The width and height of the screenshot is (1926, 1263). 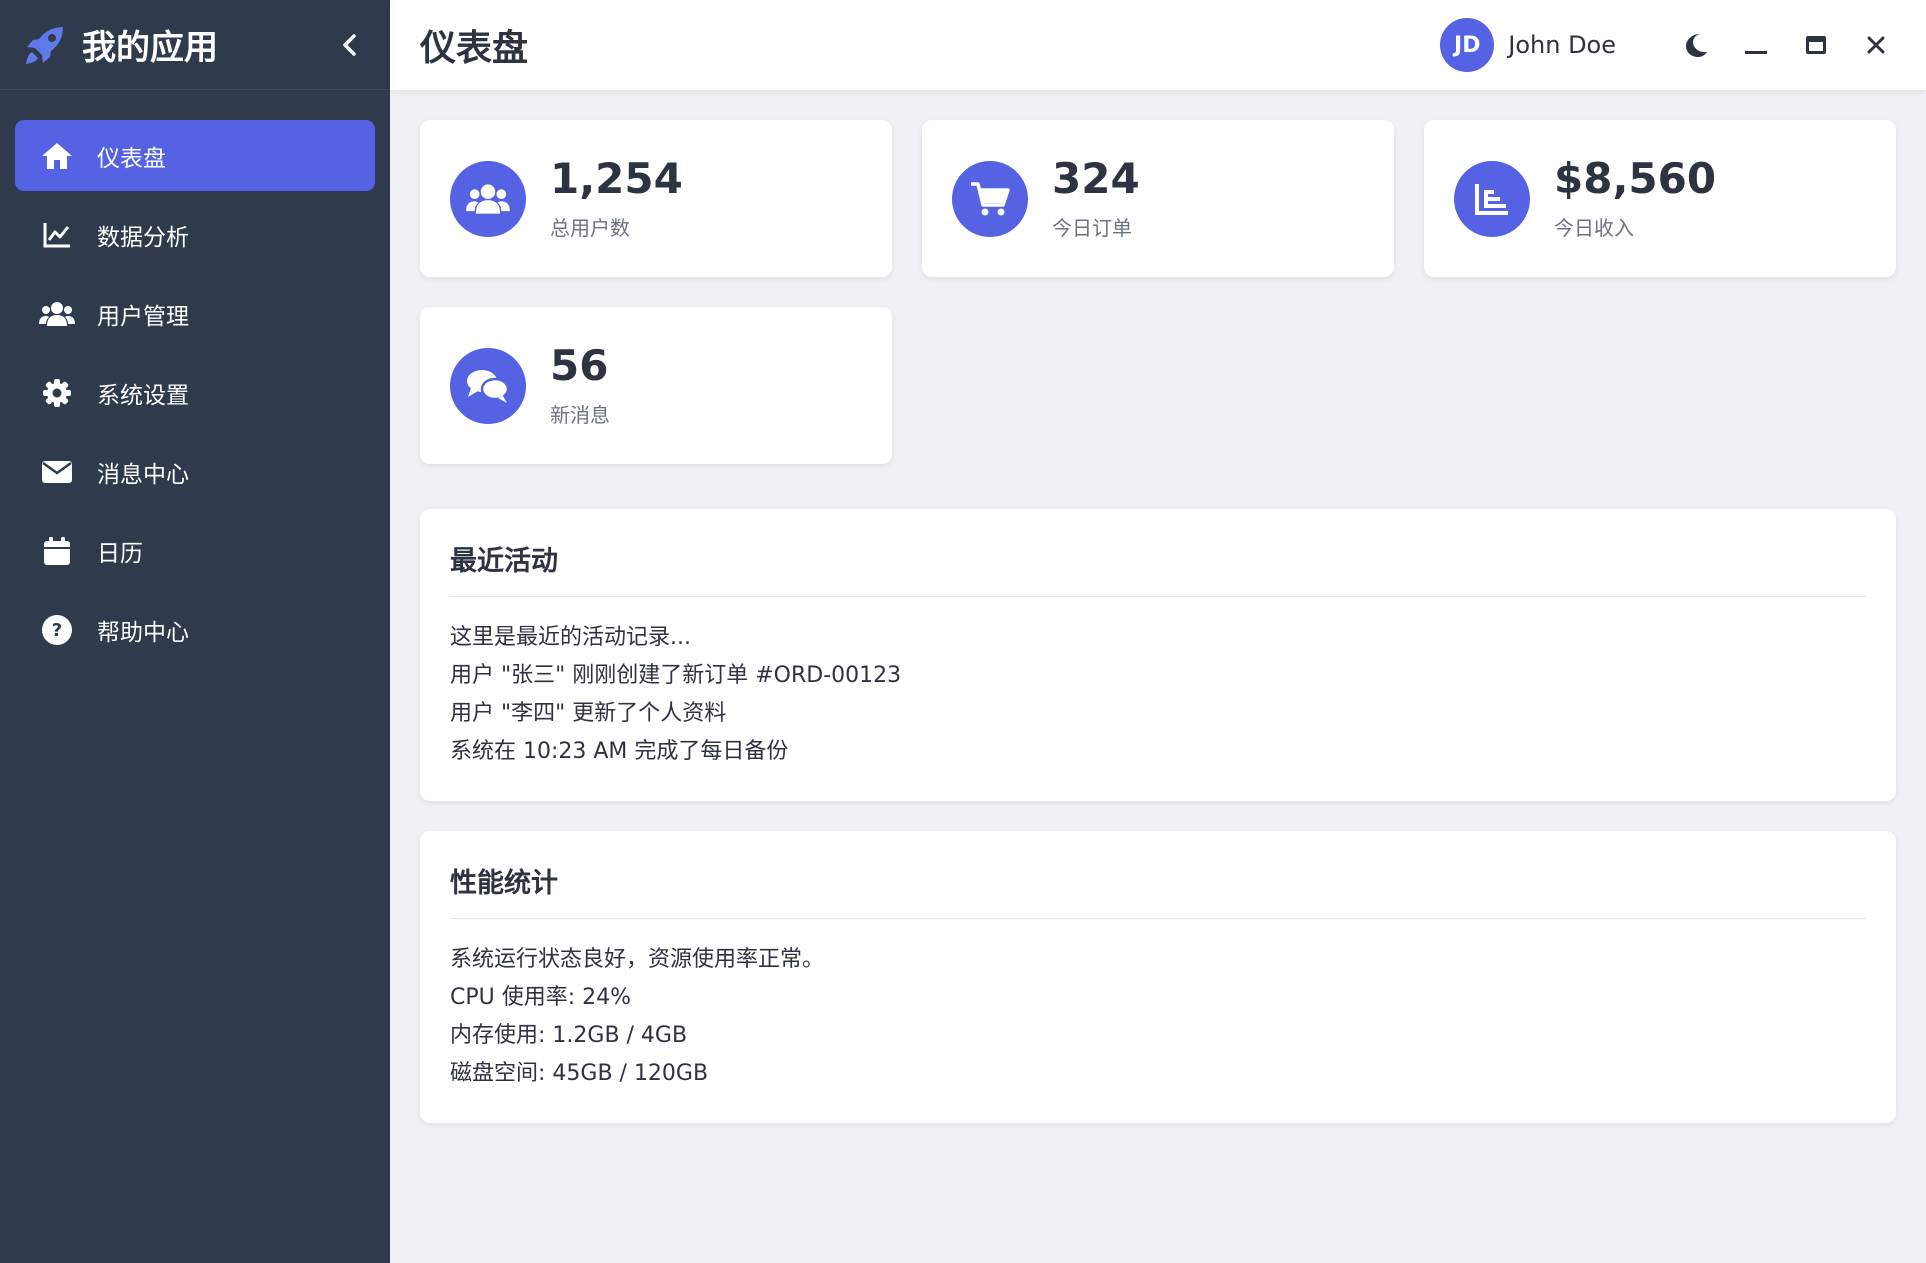 What do you see at coordinates (57, 235) in the screenshot?
I see `line-chart-icon` at bounding box center [57, 235].